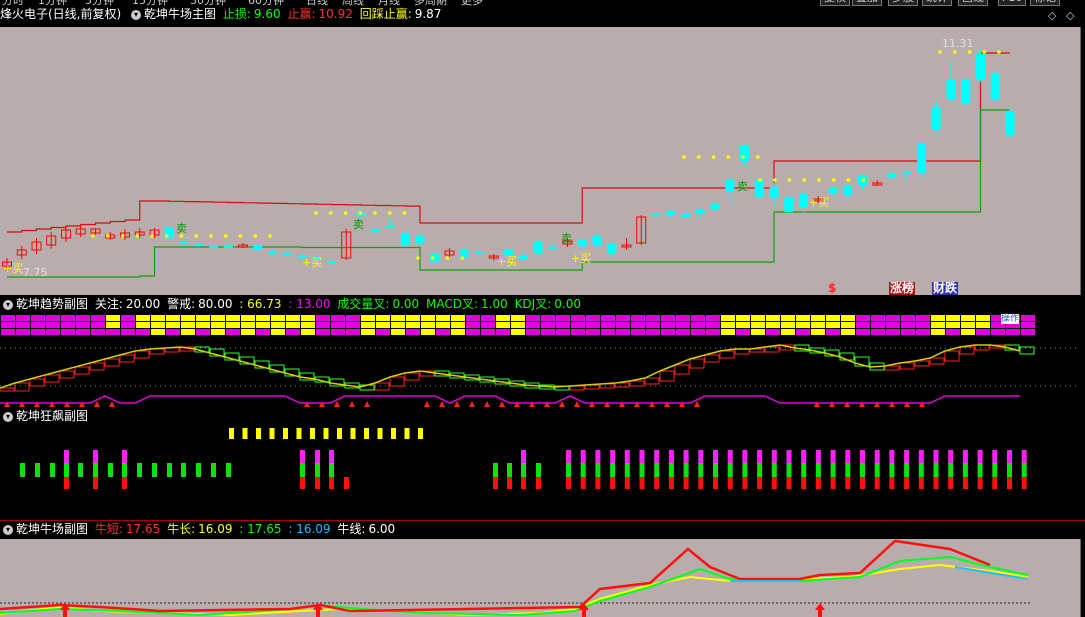 This screenshot has height=617, width=1085. Describe the element at coordinates (452, 304) in the screenshot. I see `trend-label-6: MACD叉:` at that location.